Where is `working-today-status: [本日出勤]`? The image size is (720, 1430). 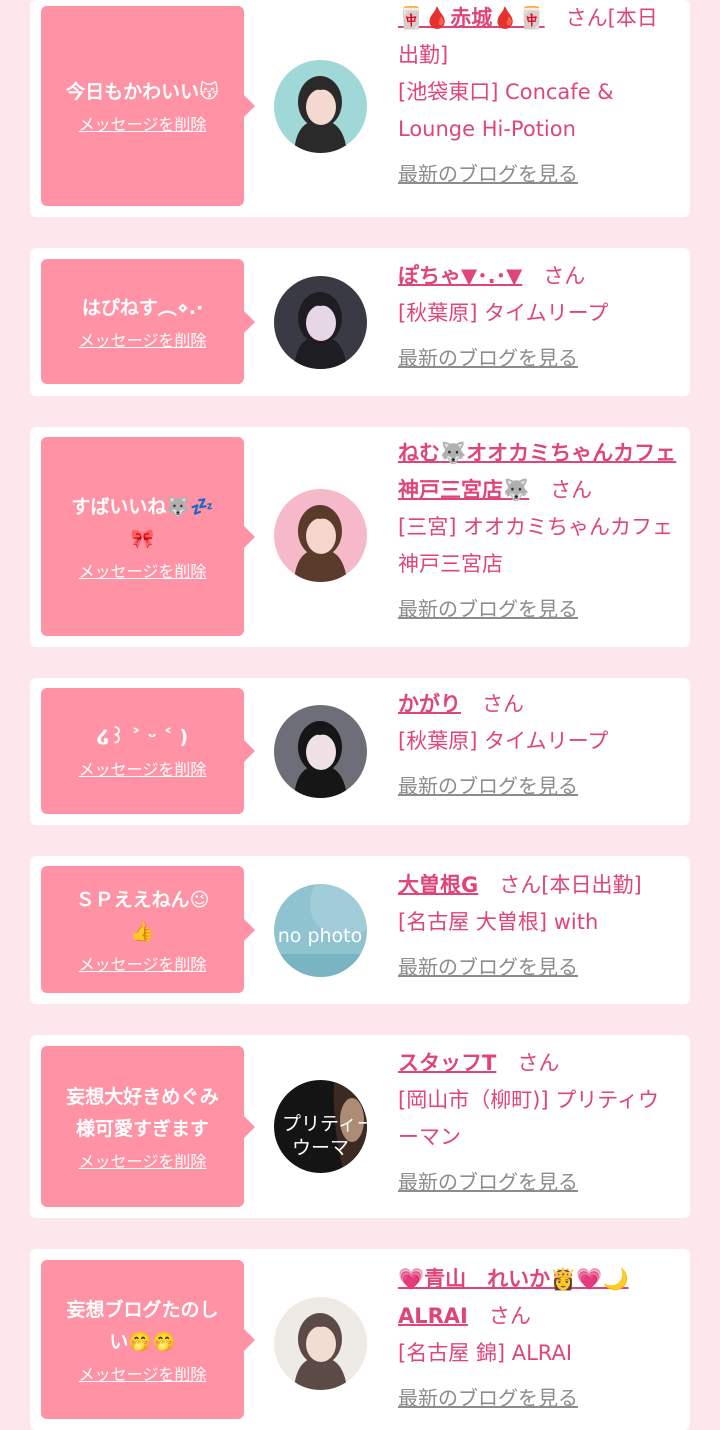 working-today-status: [本日出勤] is located at coordinates (591, 885).